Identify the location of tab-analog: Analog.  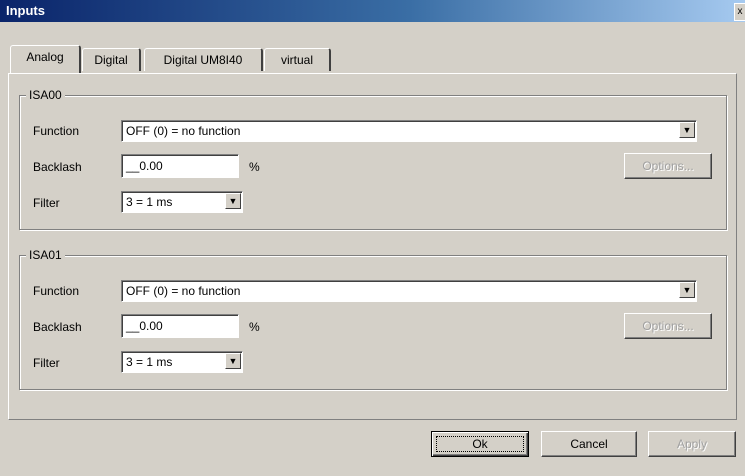
(45, 59).